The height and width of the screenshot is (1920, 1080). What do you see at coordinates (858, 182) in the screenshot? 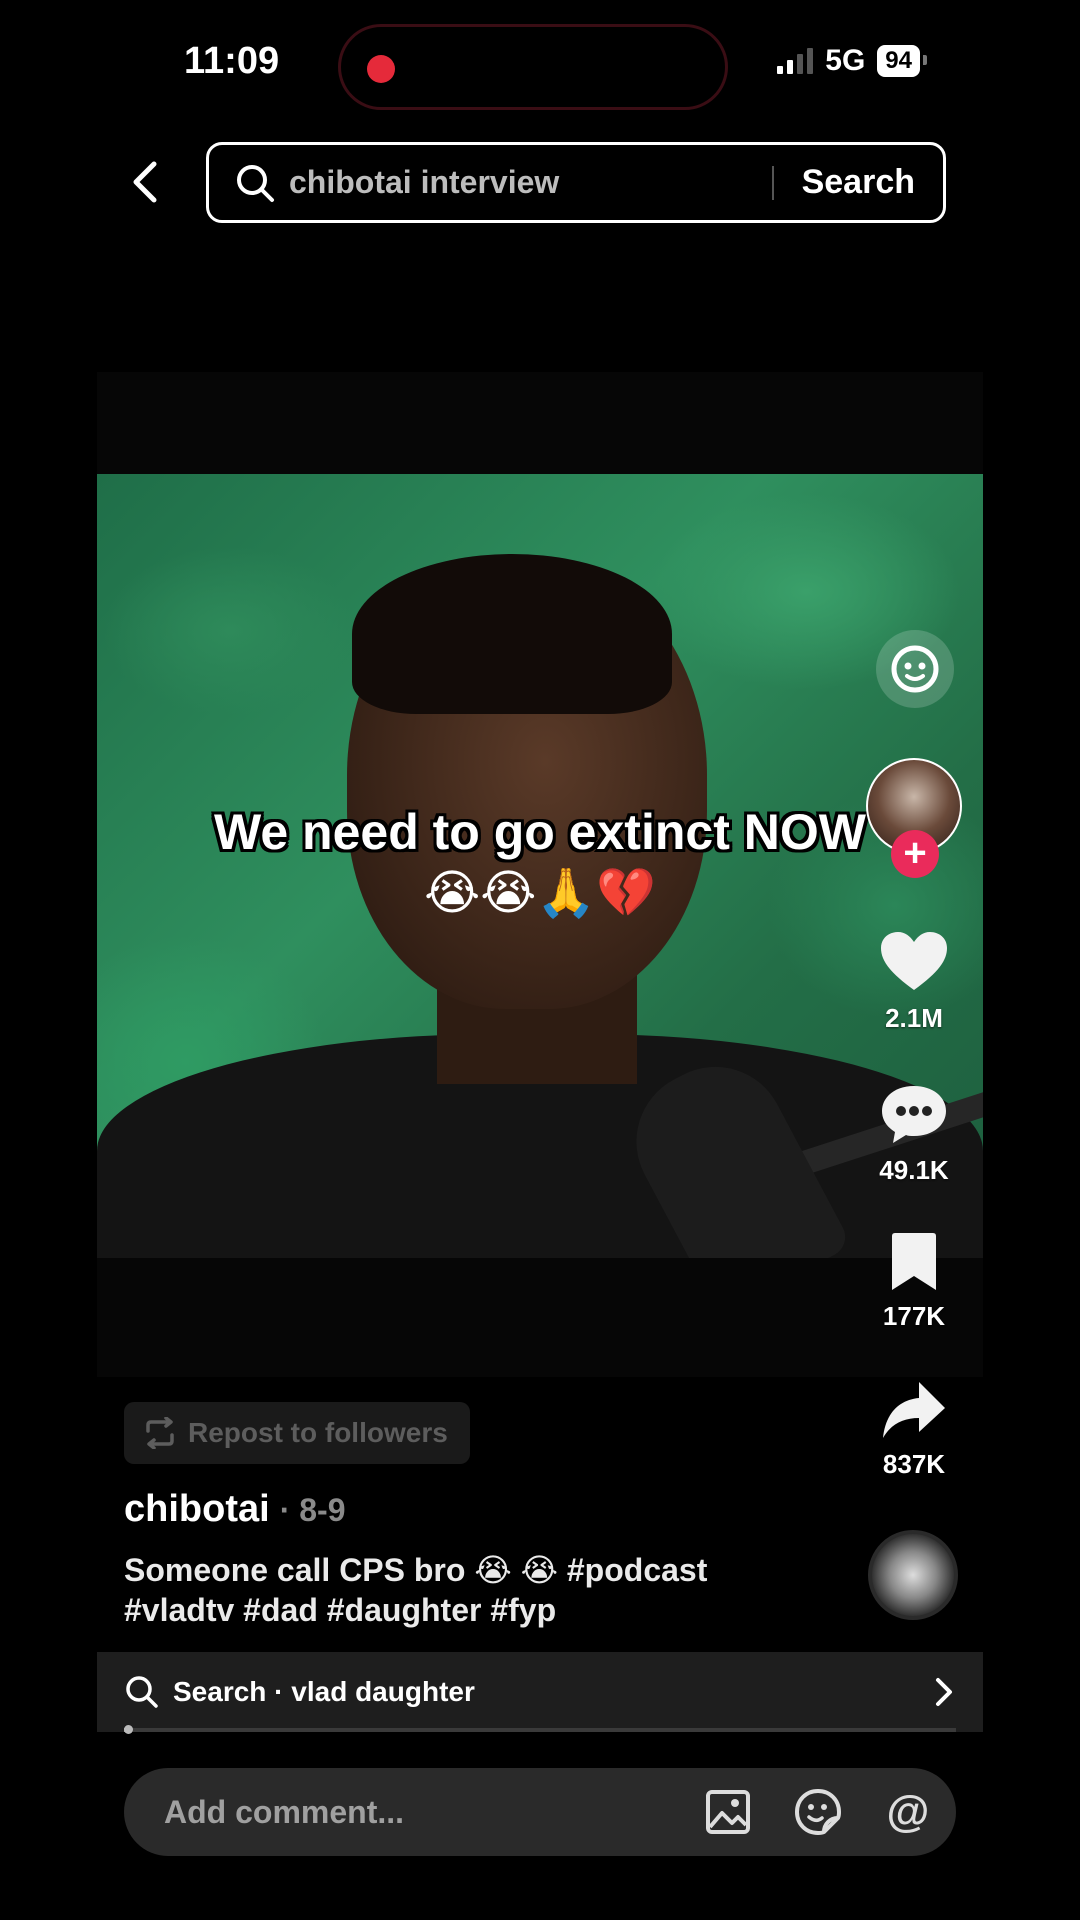
I see `search-button: Search` at bounding box center [858, 182].